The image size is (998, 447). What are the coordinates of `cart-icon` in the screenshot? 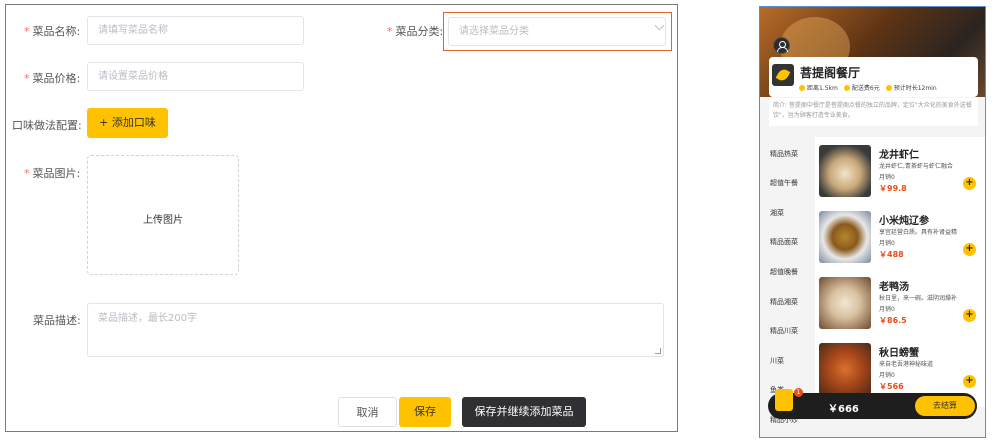 It's located at (784, 400).